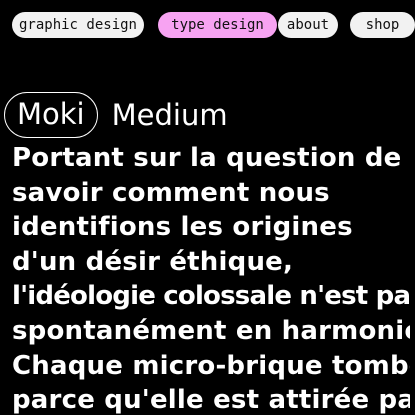 This screenshot has height=415, width=415. I want to click on specimen-line: d'un désir éthique,, so click(153, 261).